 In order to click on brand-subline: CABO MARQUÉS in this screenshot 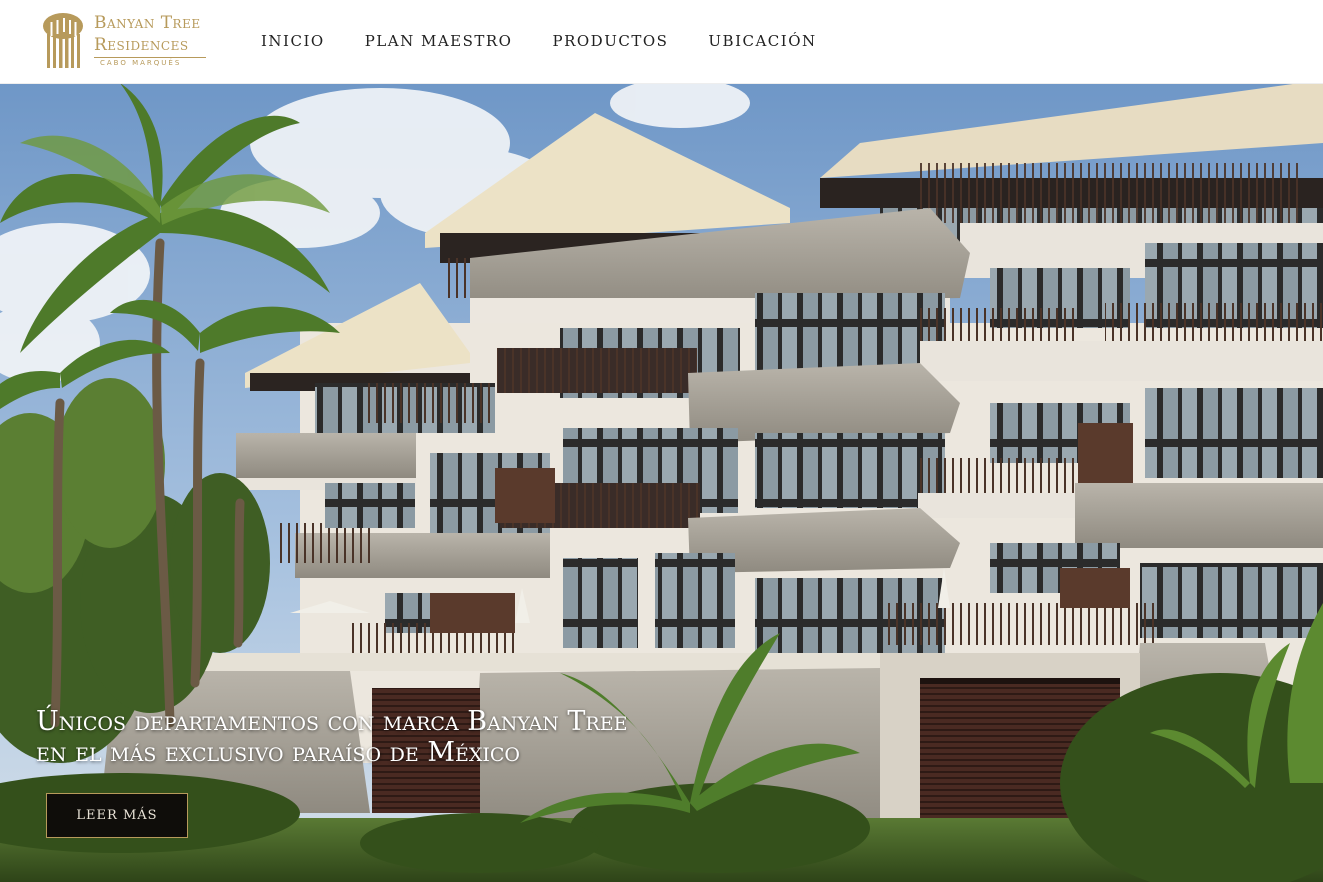, I will do `click(141, 63)`.